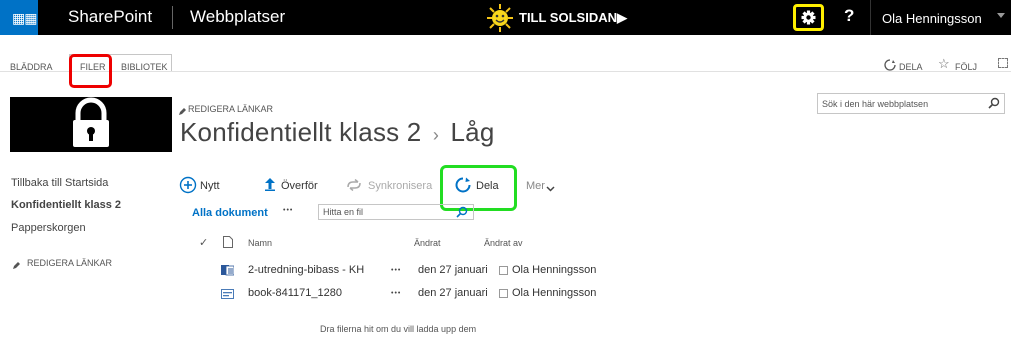  Describe the element at coordinates (210, 186) in the screenshot. I see `new-button: Nytt` at that location.